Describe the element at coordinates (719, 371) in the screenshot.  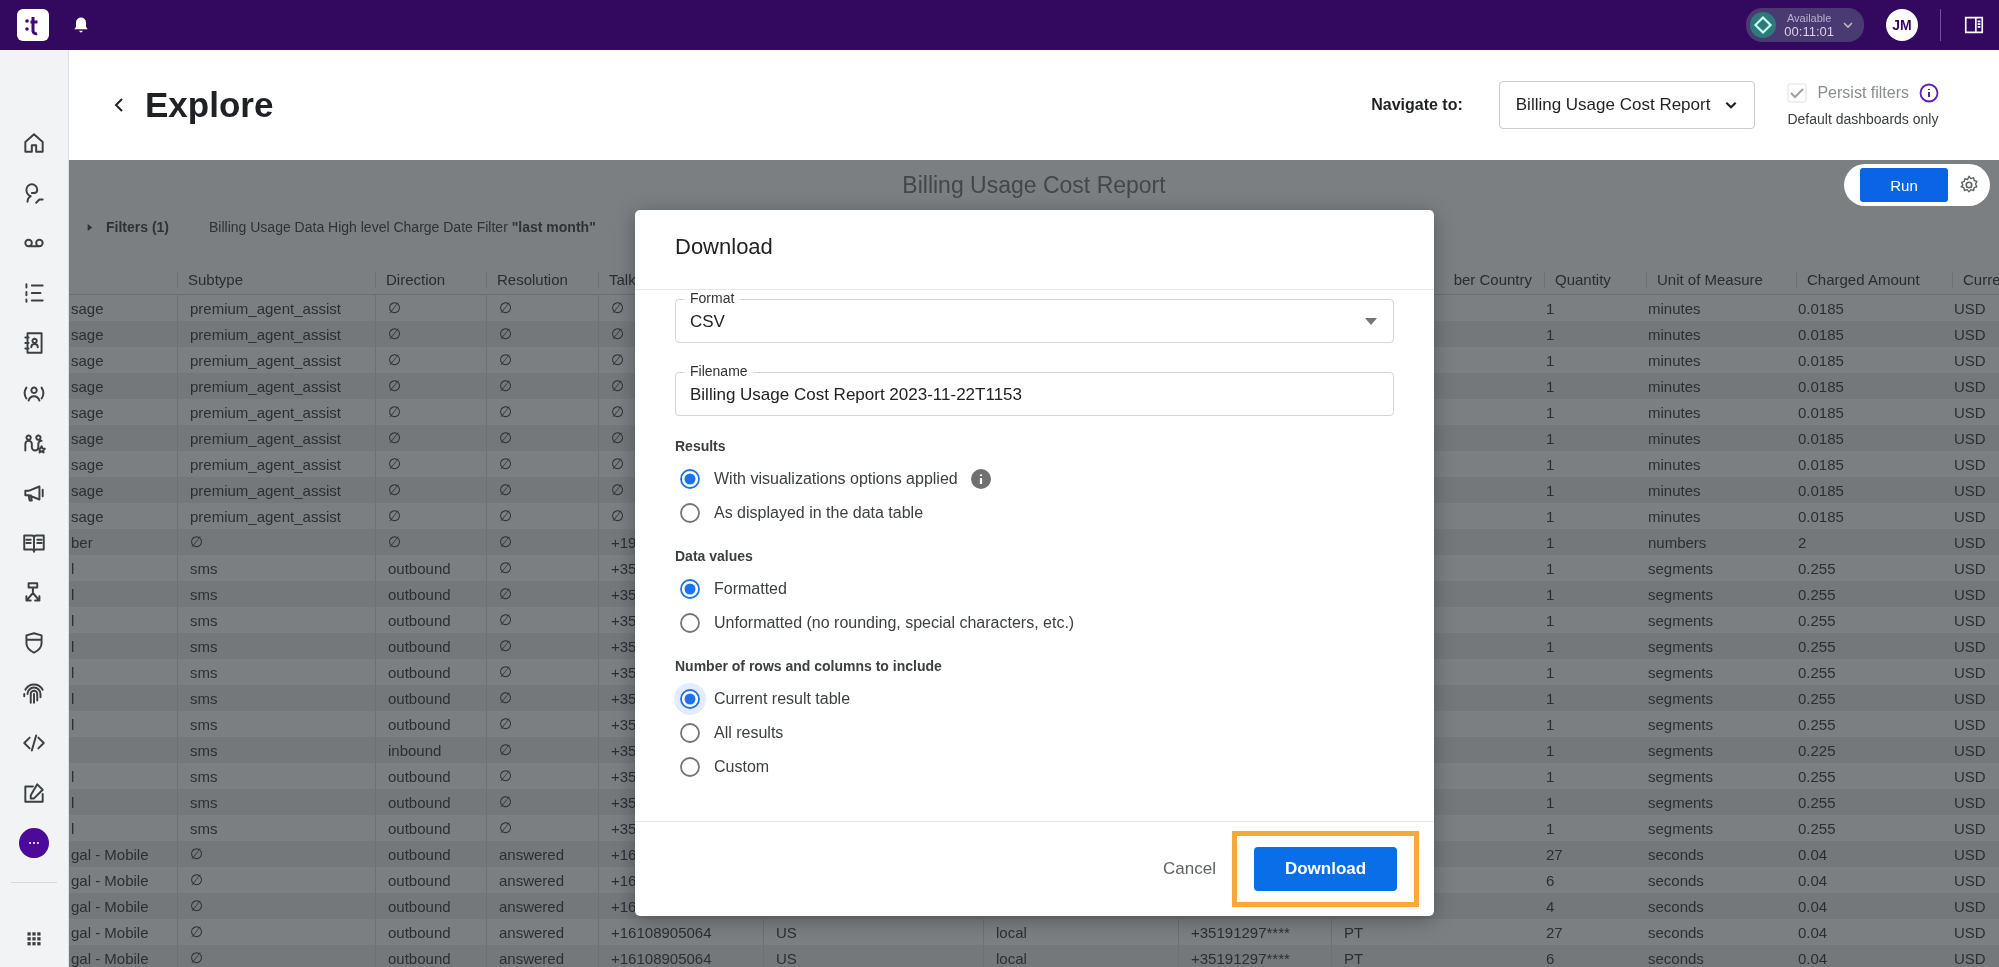
I see `field-label: Filename` at that location.